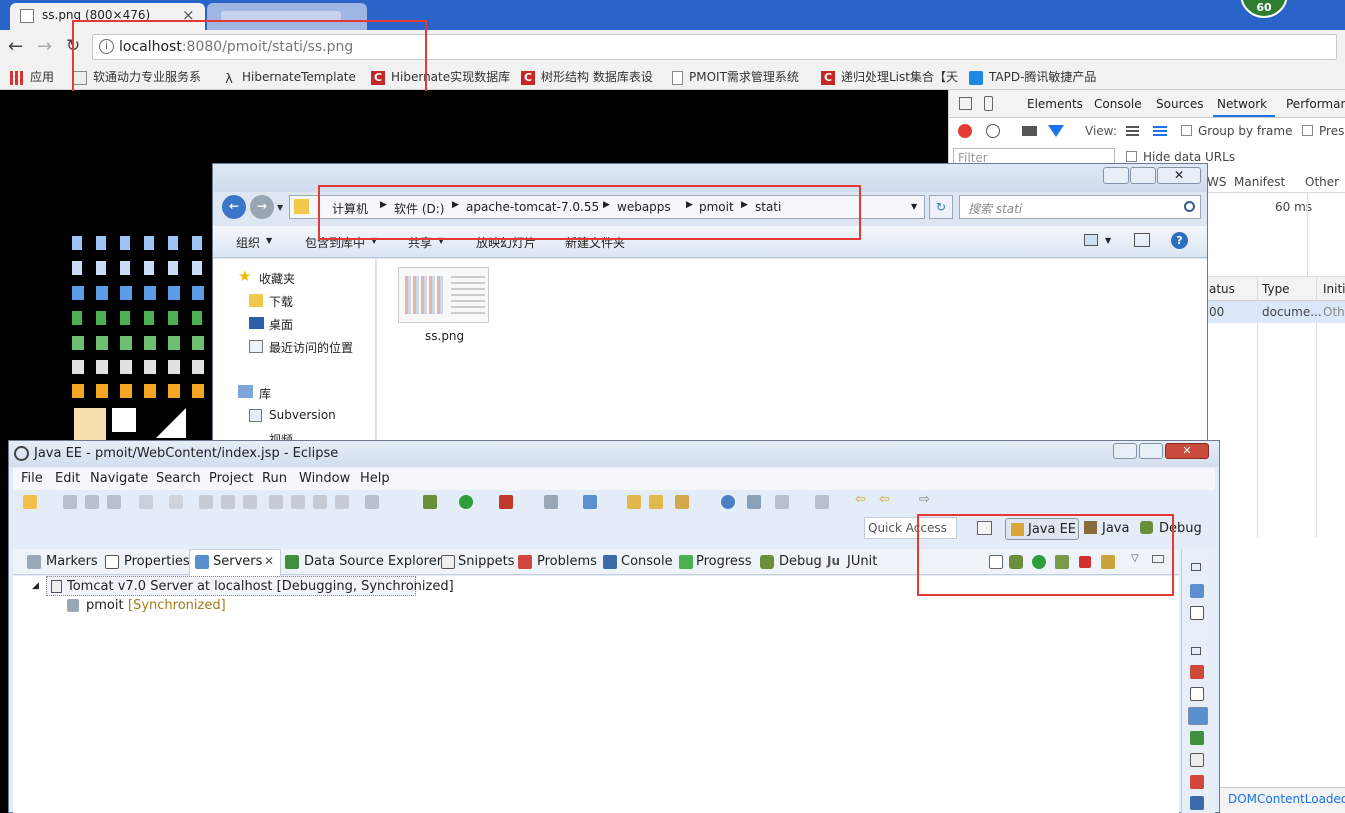 This screenshot has height=813, width=1345. I want to click on tab-data-source-explorer: Data Source Explorer, so click(373, 561).